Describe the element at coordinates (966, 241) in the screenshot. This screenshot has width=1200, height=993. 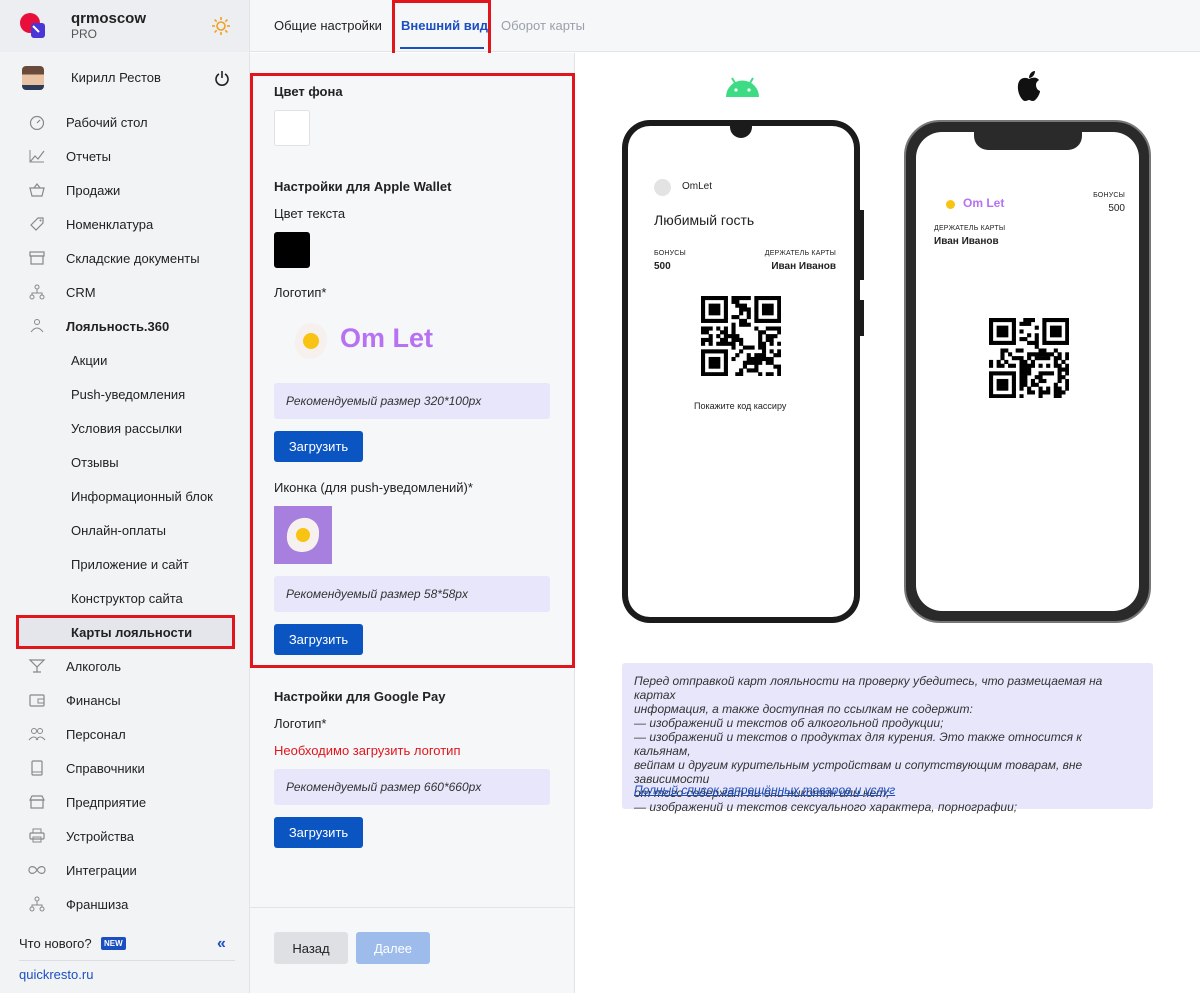
I see `apple-holder-value: Иван Иванов` at that location.